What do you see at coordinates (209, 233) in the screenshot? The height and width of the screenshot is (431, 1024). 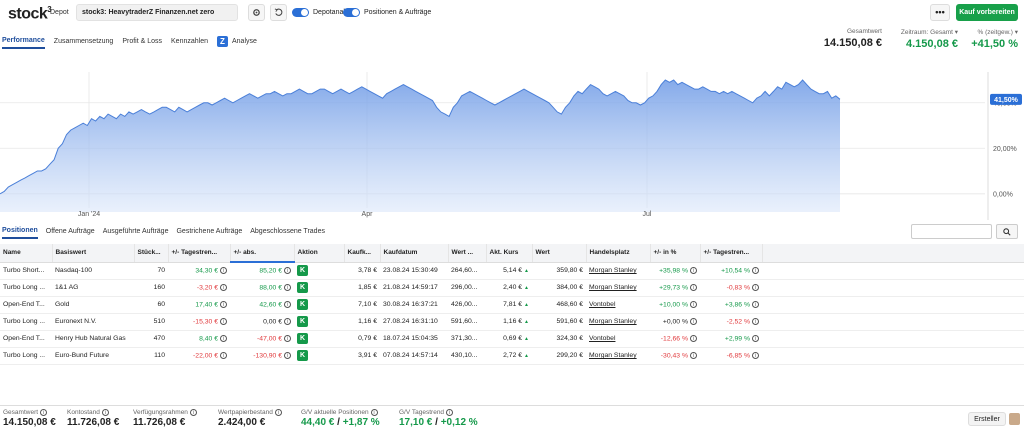 I see `tab-gestrichene-auftraege: Gestrichene Aufträge` at bounding box center [209, 233].